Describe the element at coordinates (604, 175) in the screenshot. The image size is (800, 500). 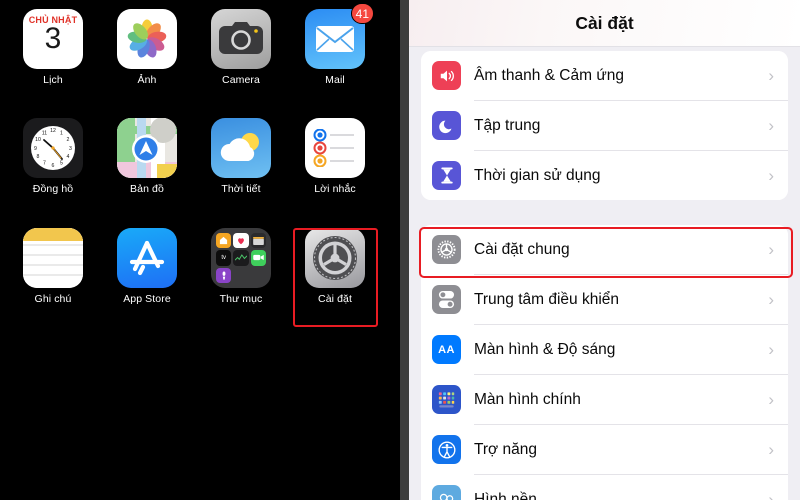
I see `settings-row-thoi-gian-su-dung: Thời gian sử dụng ›` at that location.